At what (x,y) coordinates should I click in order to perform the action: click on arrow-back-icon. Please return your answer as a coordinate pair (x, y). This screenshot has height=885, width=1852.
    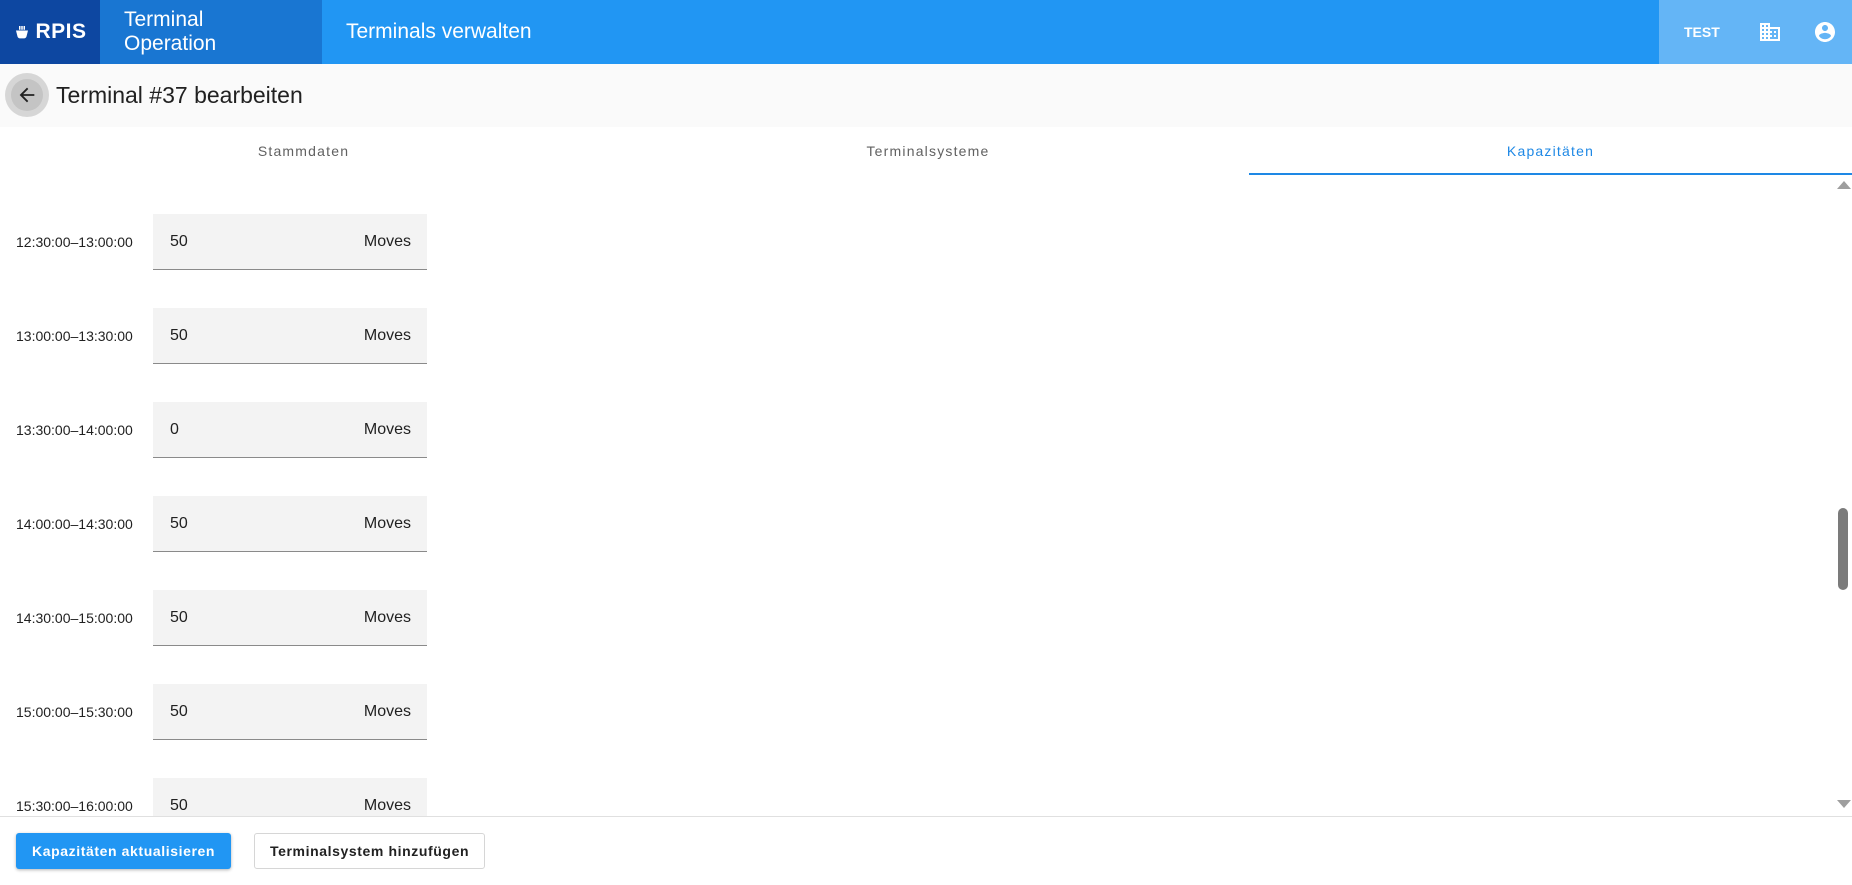
    Looking at the image, I should click on (27, 95).